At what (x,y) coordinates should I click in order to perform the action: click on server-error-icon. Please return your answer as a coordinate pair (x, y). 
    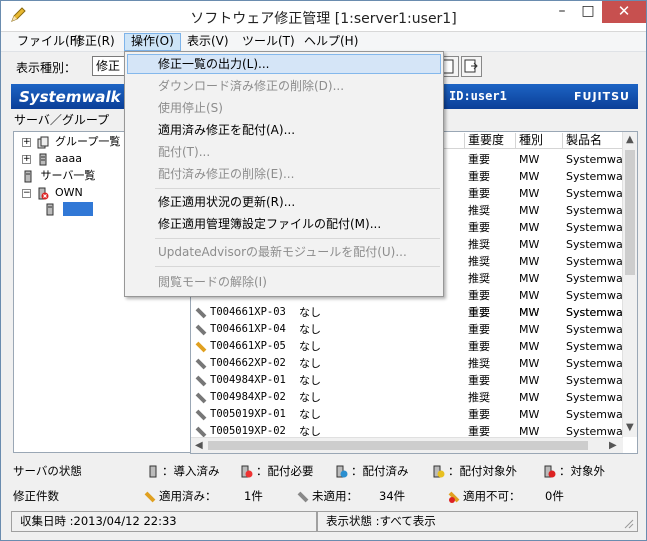
    Looking at the image, I should click on (43, 193).